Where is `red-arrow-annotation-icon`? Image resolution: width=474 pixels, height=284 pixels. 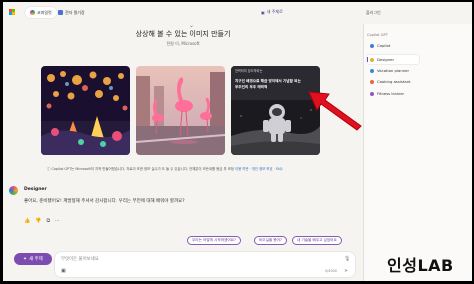
red-arrow-annotation-icon is located at coordinates (335, 111).